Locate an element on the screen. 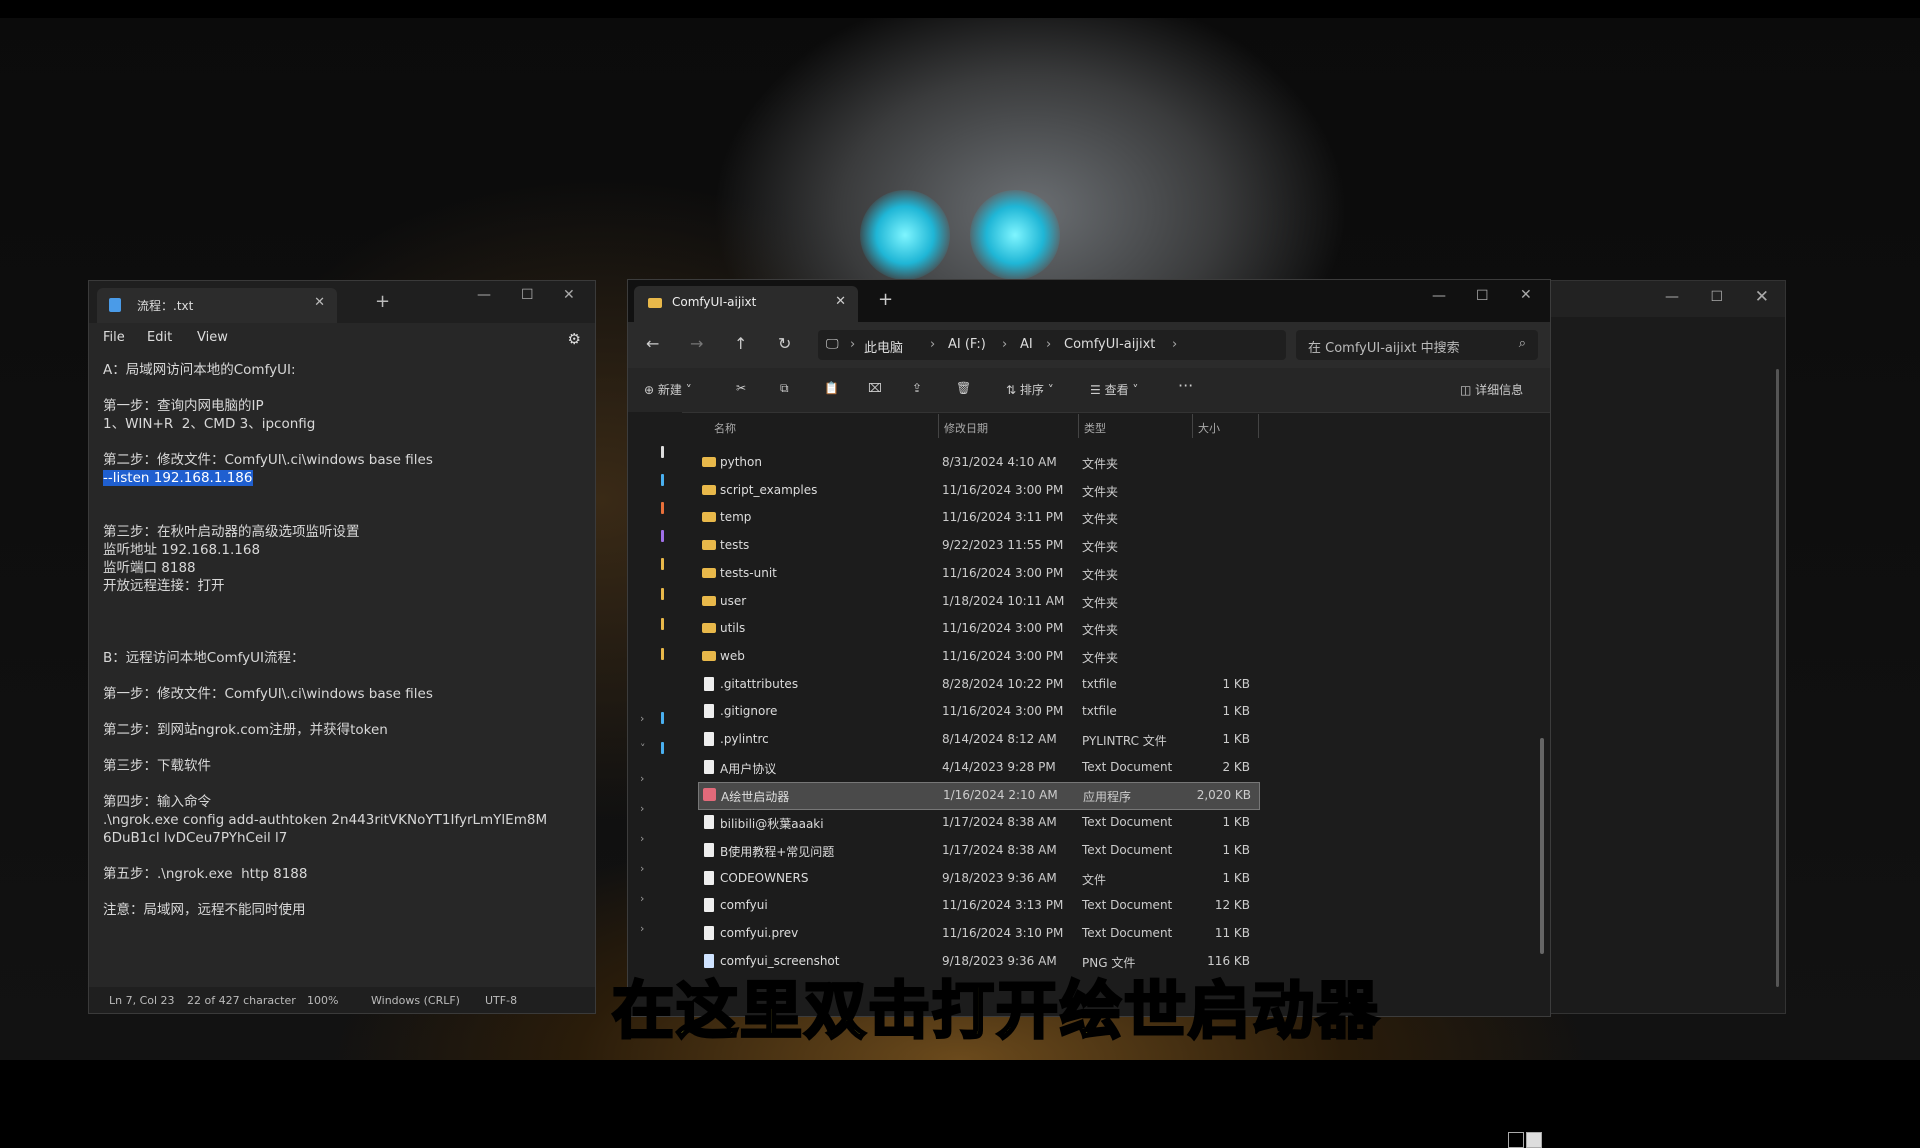  file-row: user 1/18/2024 10:11 AM 文件夹 is located at coordinates (978, 602).